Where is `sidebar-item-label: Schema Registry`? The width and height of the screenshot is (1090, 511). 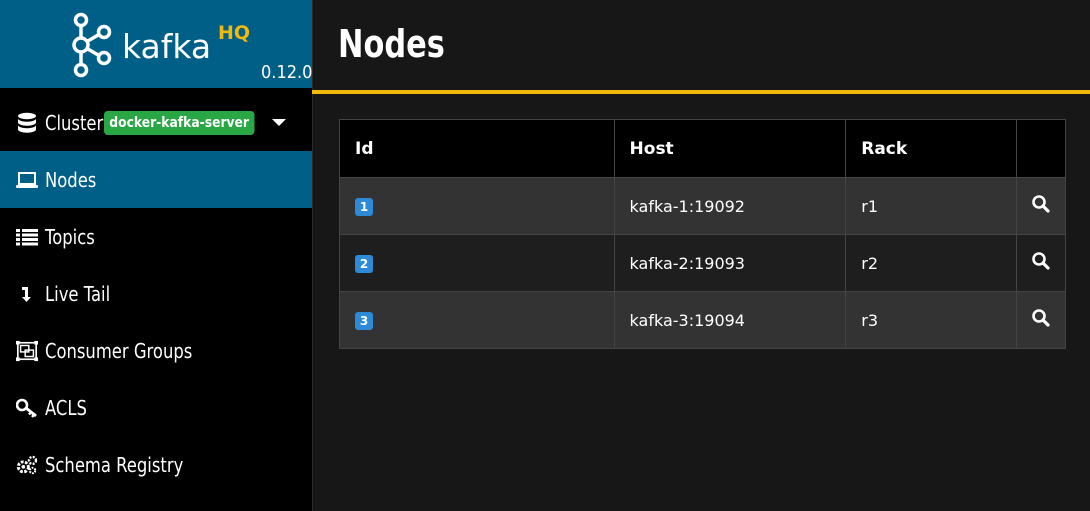
sidebar-item-label: Schema Registry is located at coordinates (114, 464).